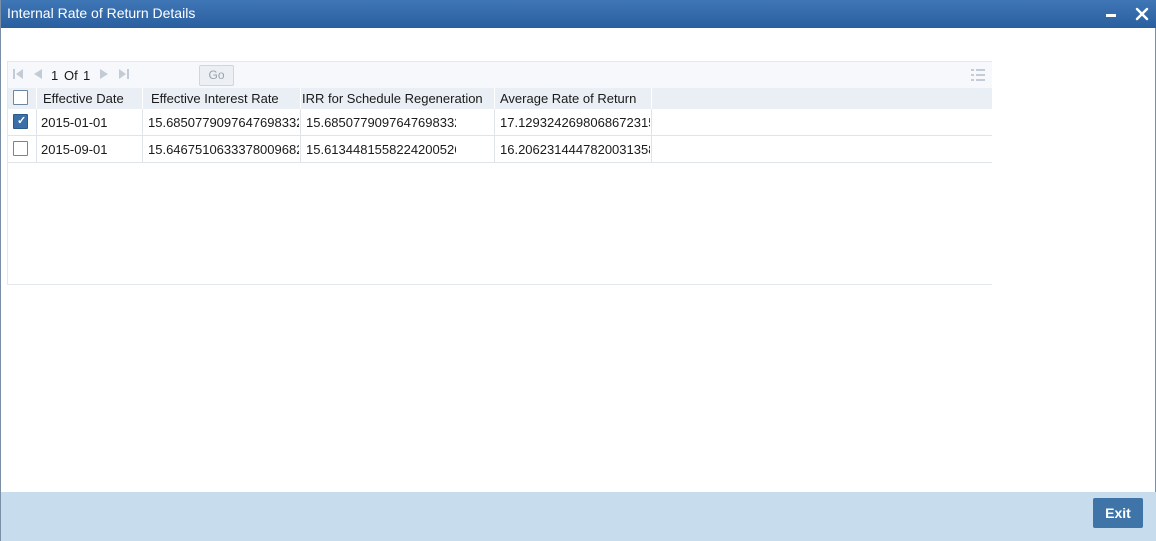  Describe the element at coordinates (39, 75) in the screenshot. I see `previous-page-icon` at that location.